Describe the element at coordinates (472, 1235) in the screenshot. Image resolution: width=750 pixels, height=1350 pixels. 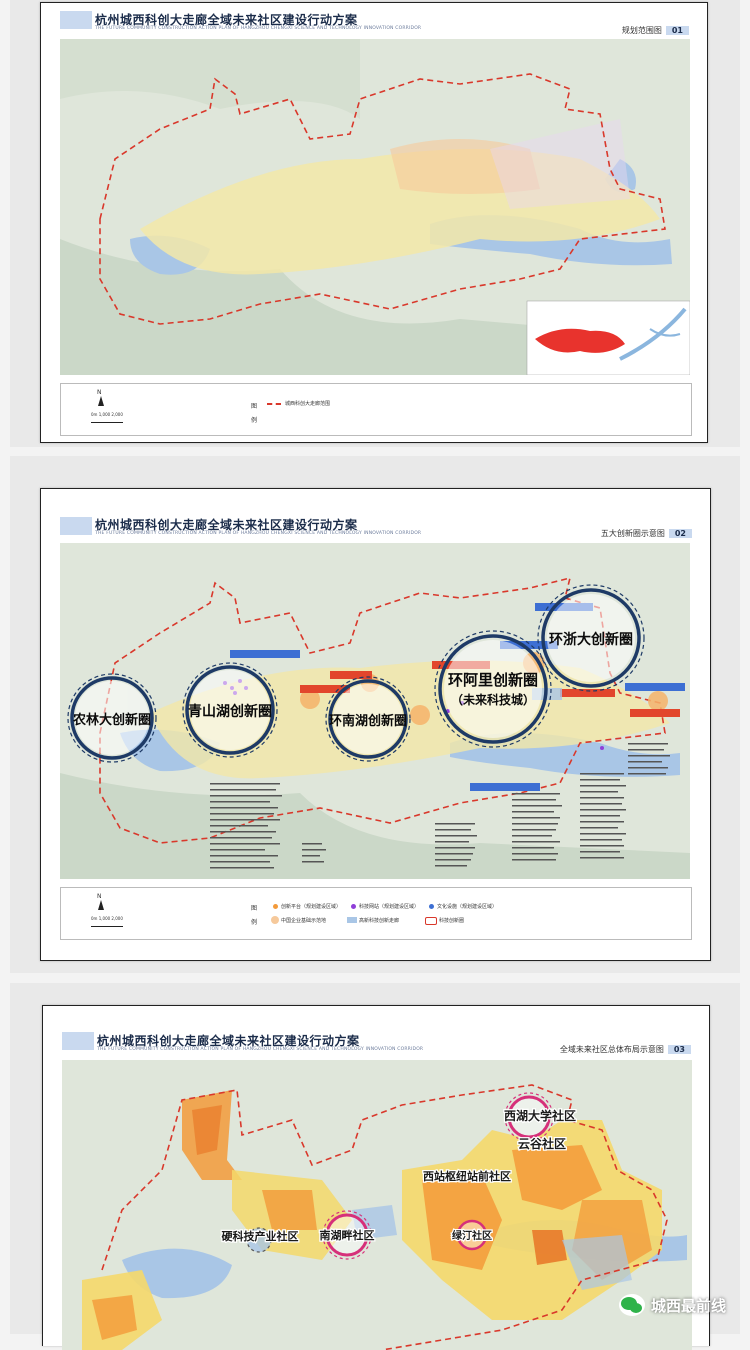
I see `community-label: 绿汀社区` at that location.